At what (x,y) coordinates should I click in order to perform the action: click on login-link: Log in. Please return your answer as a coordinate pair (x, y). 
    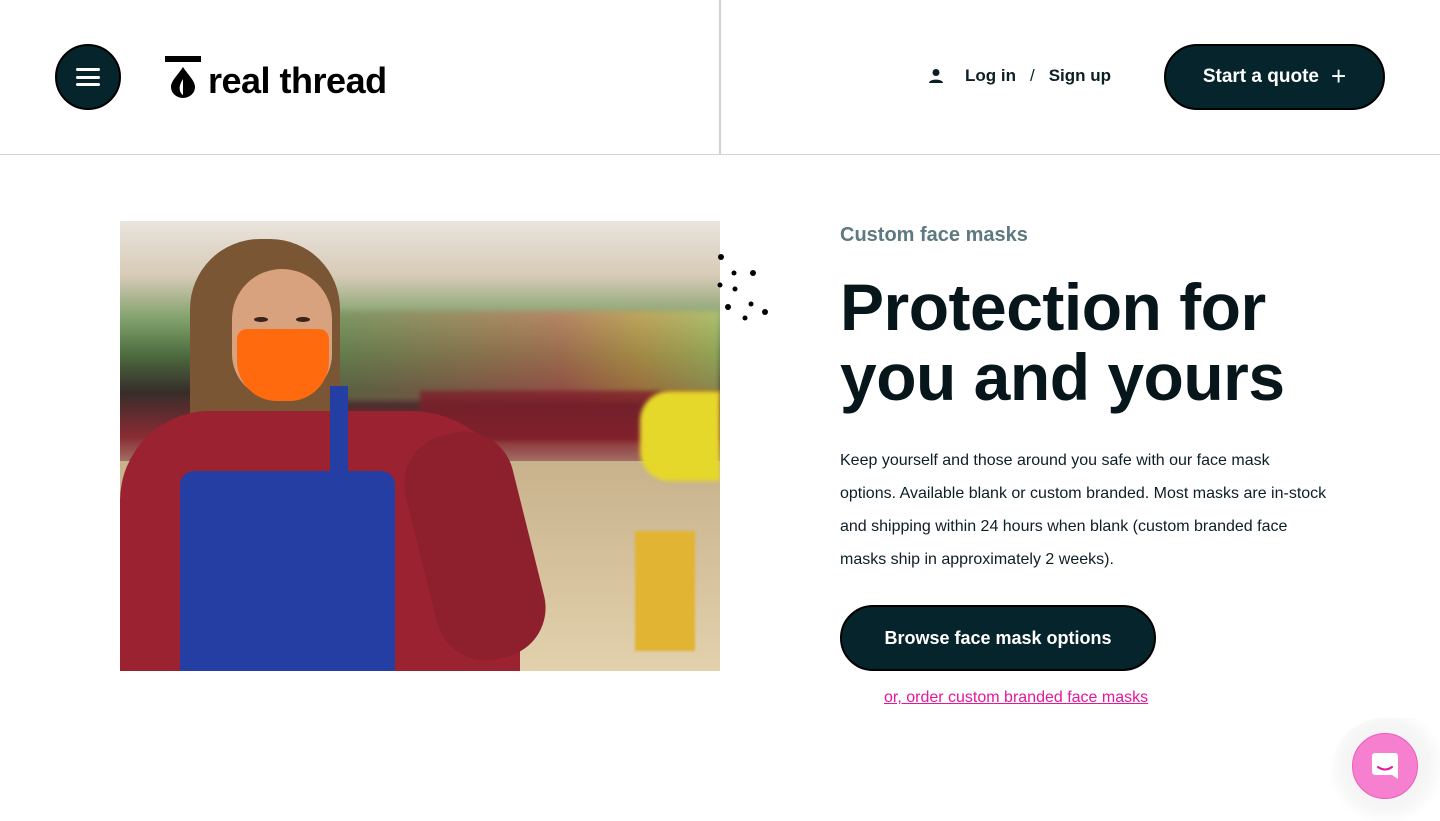
    Looking at the image, I should click on (990, 76).